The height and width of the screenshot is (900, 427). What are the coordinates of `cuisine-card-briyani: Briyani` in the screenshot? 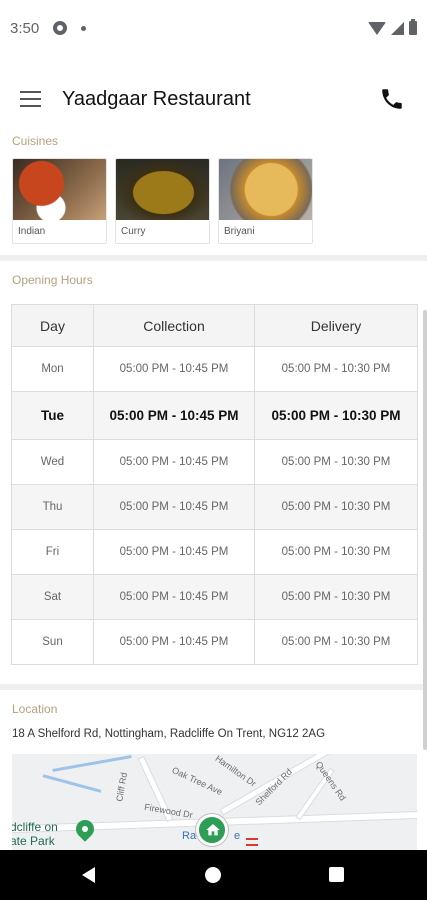 It's located at (265, 201).